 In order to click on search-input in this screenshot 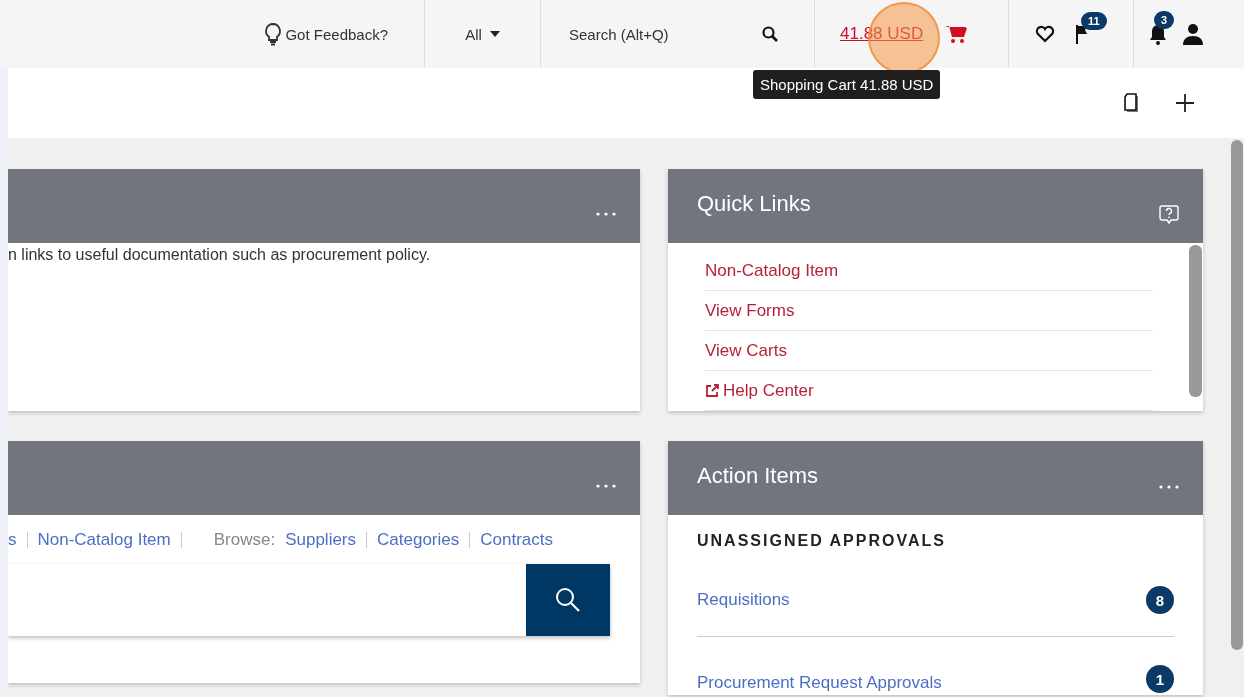, I will do `click(267, 600)`.